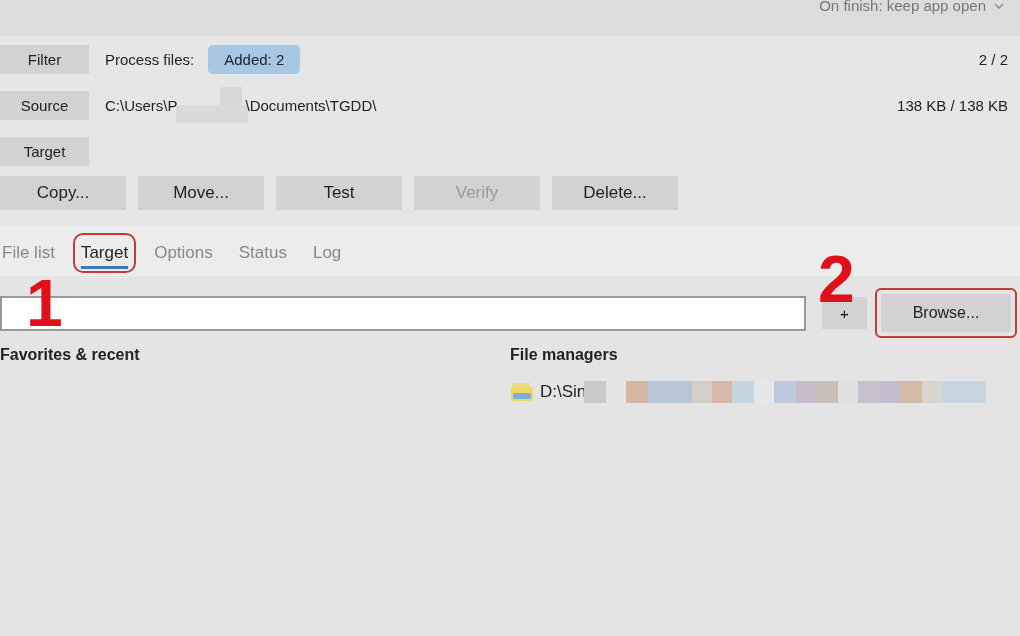  What do you see at coordinates (563, 392) in the screenshot?
I see `file-manager-item: D:\Sin` at bounding box center [563, 392].